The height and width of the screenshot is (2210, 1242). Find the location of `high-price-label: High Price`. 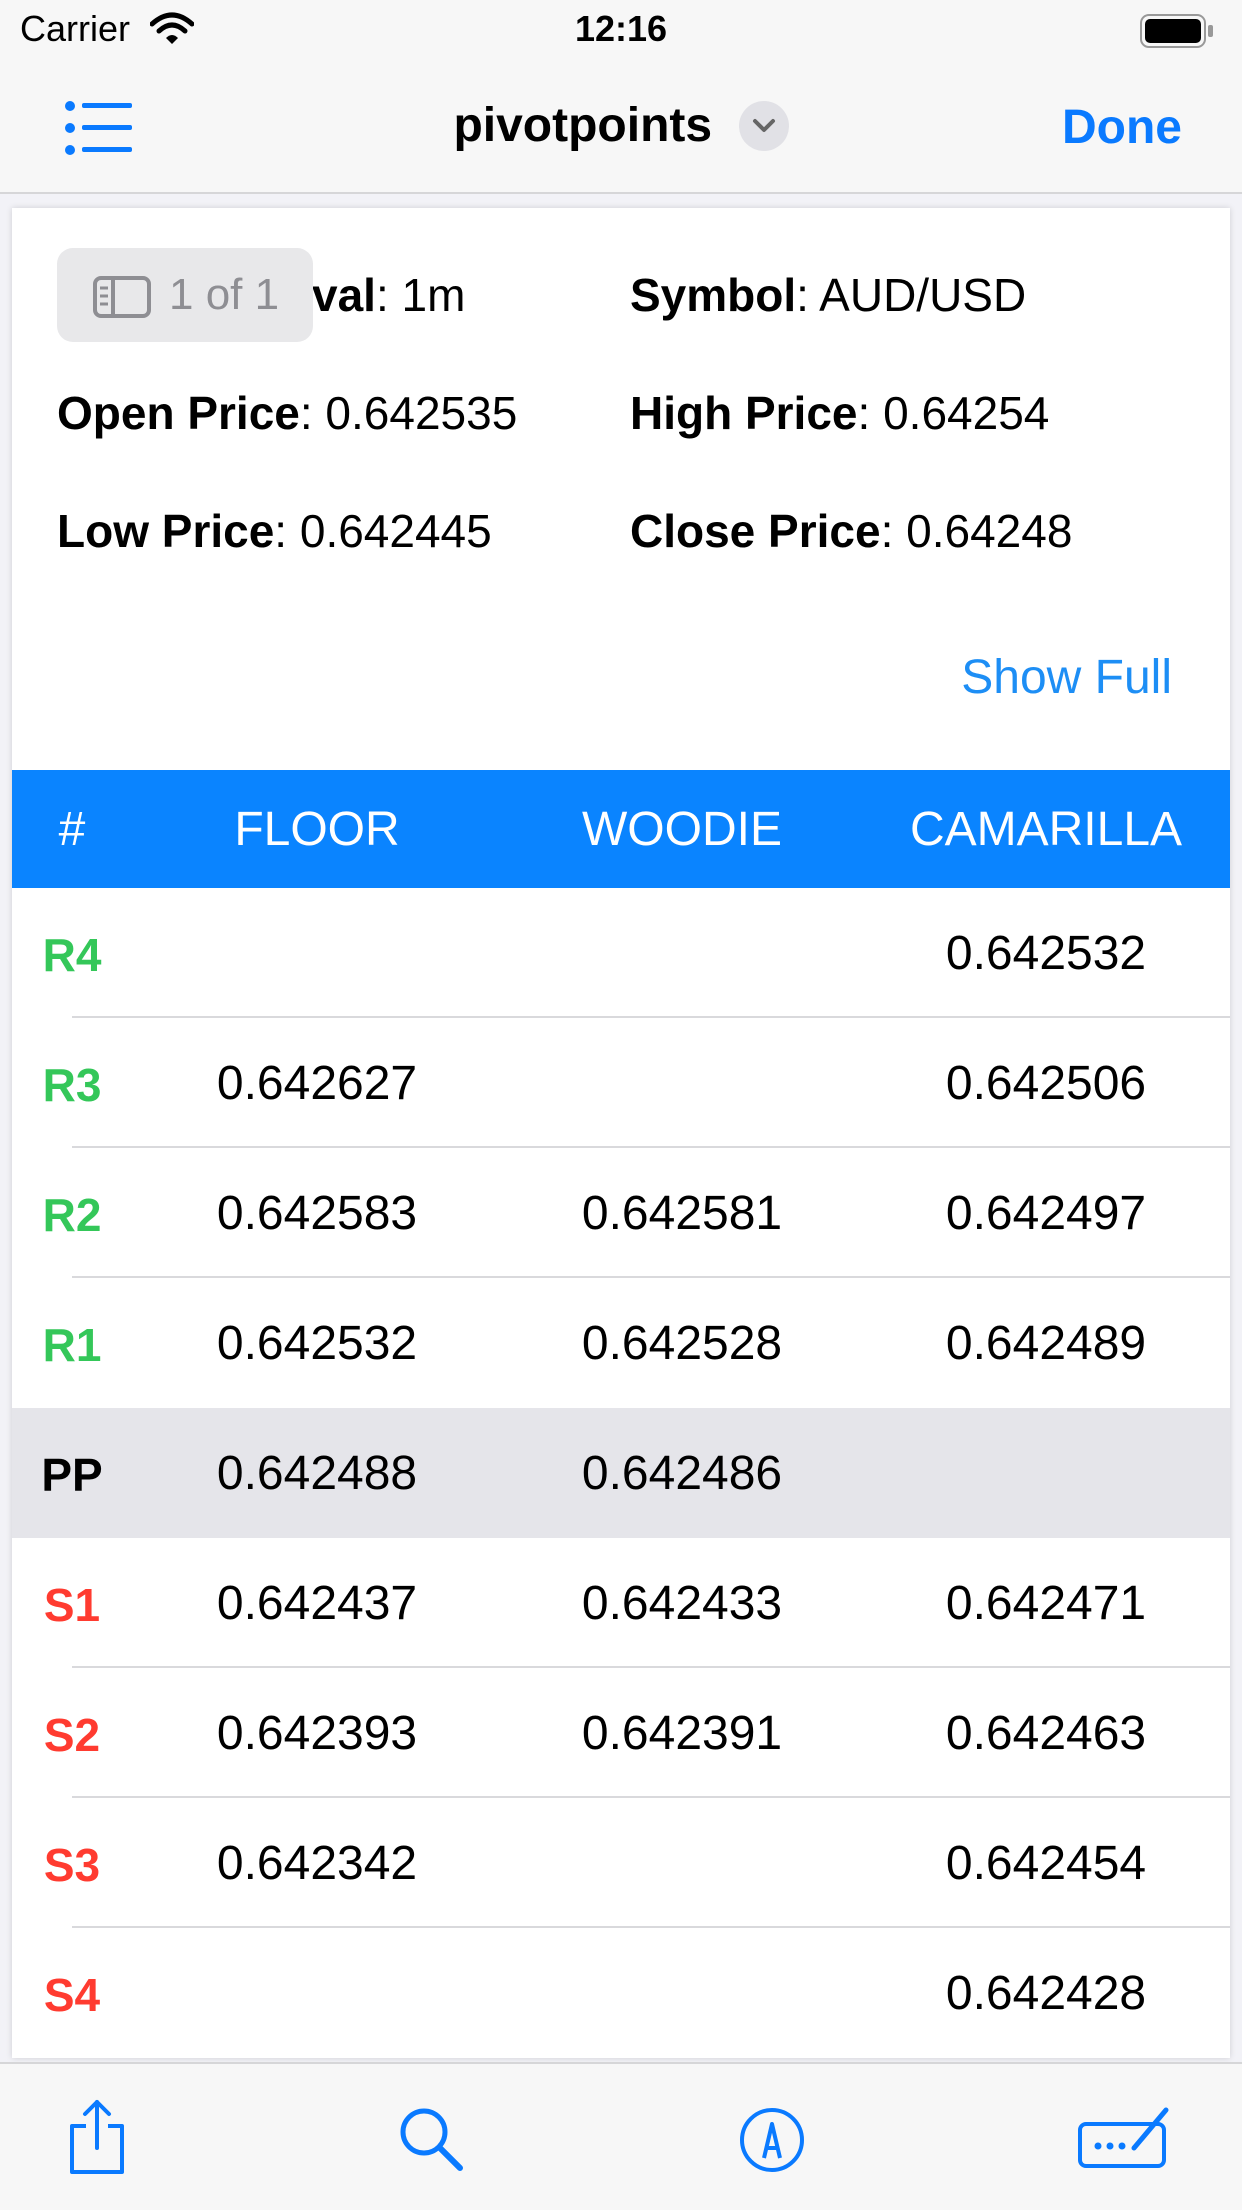

high-price-label: High Price is located at coordinates (744, 413).